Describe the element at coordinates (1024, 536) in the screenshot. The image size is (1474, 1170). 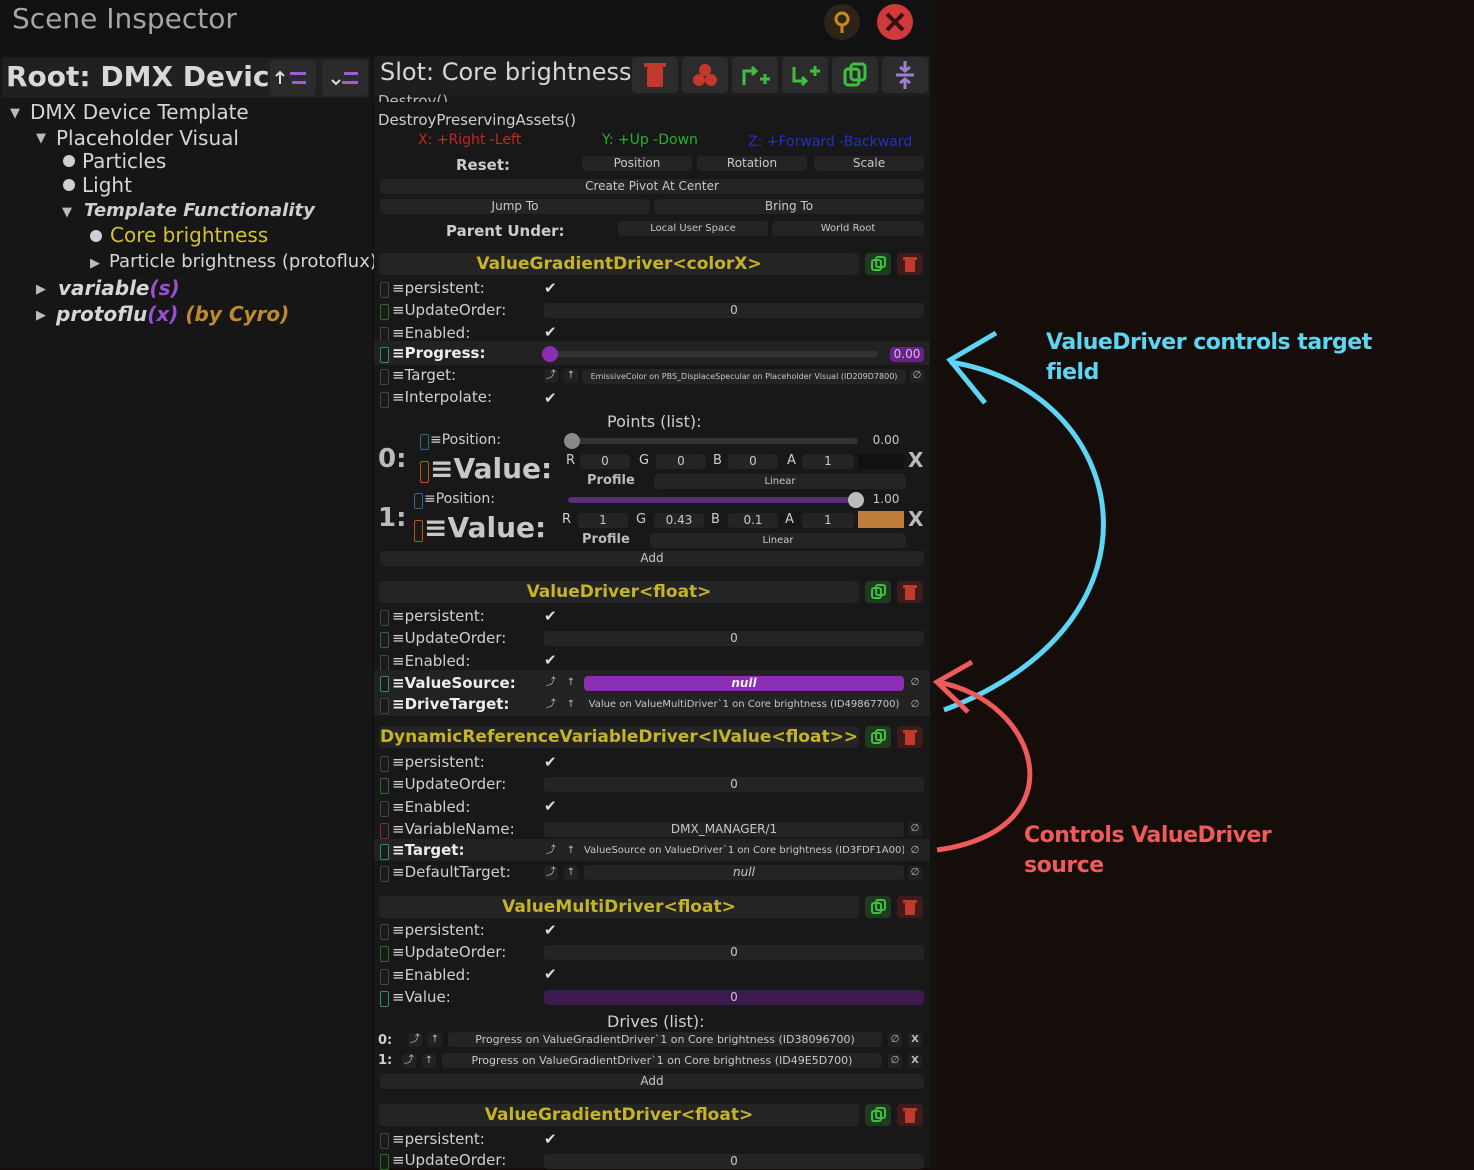
I see `blue-arrow-curve` at that location.